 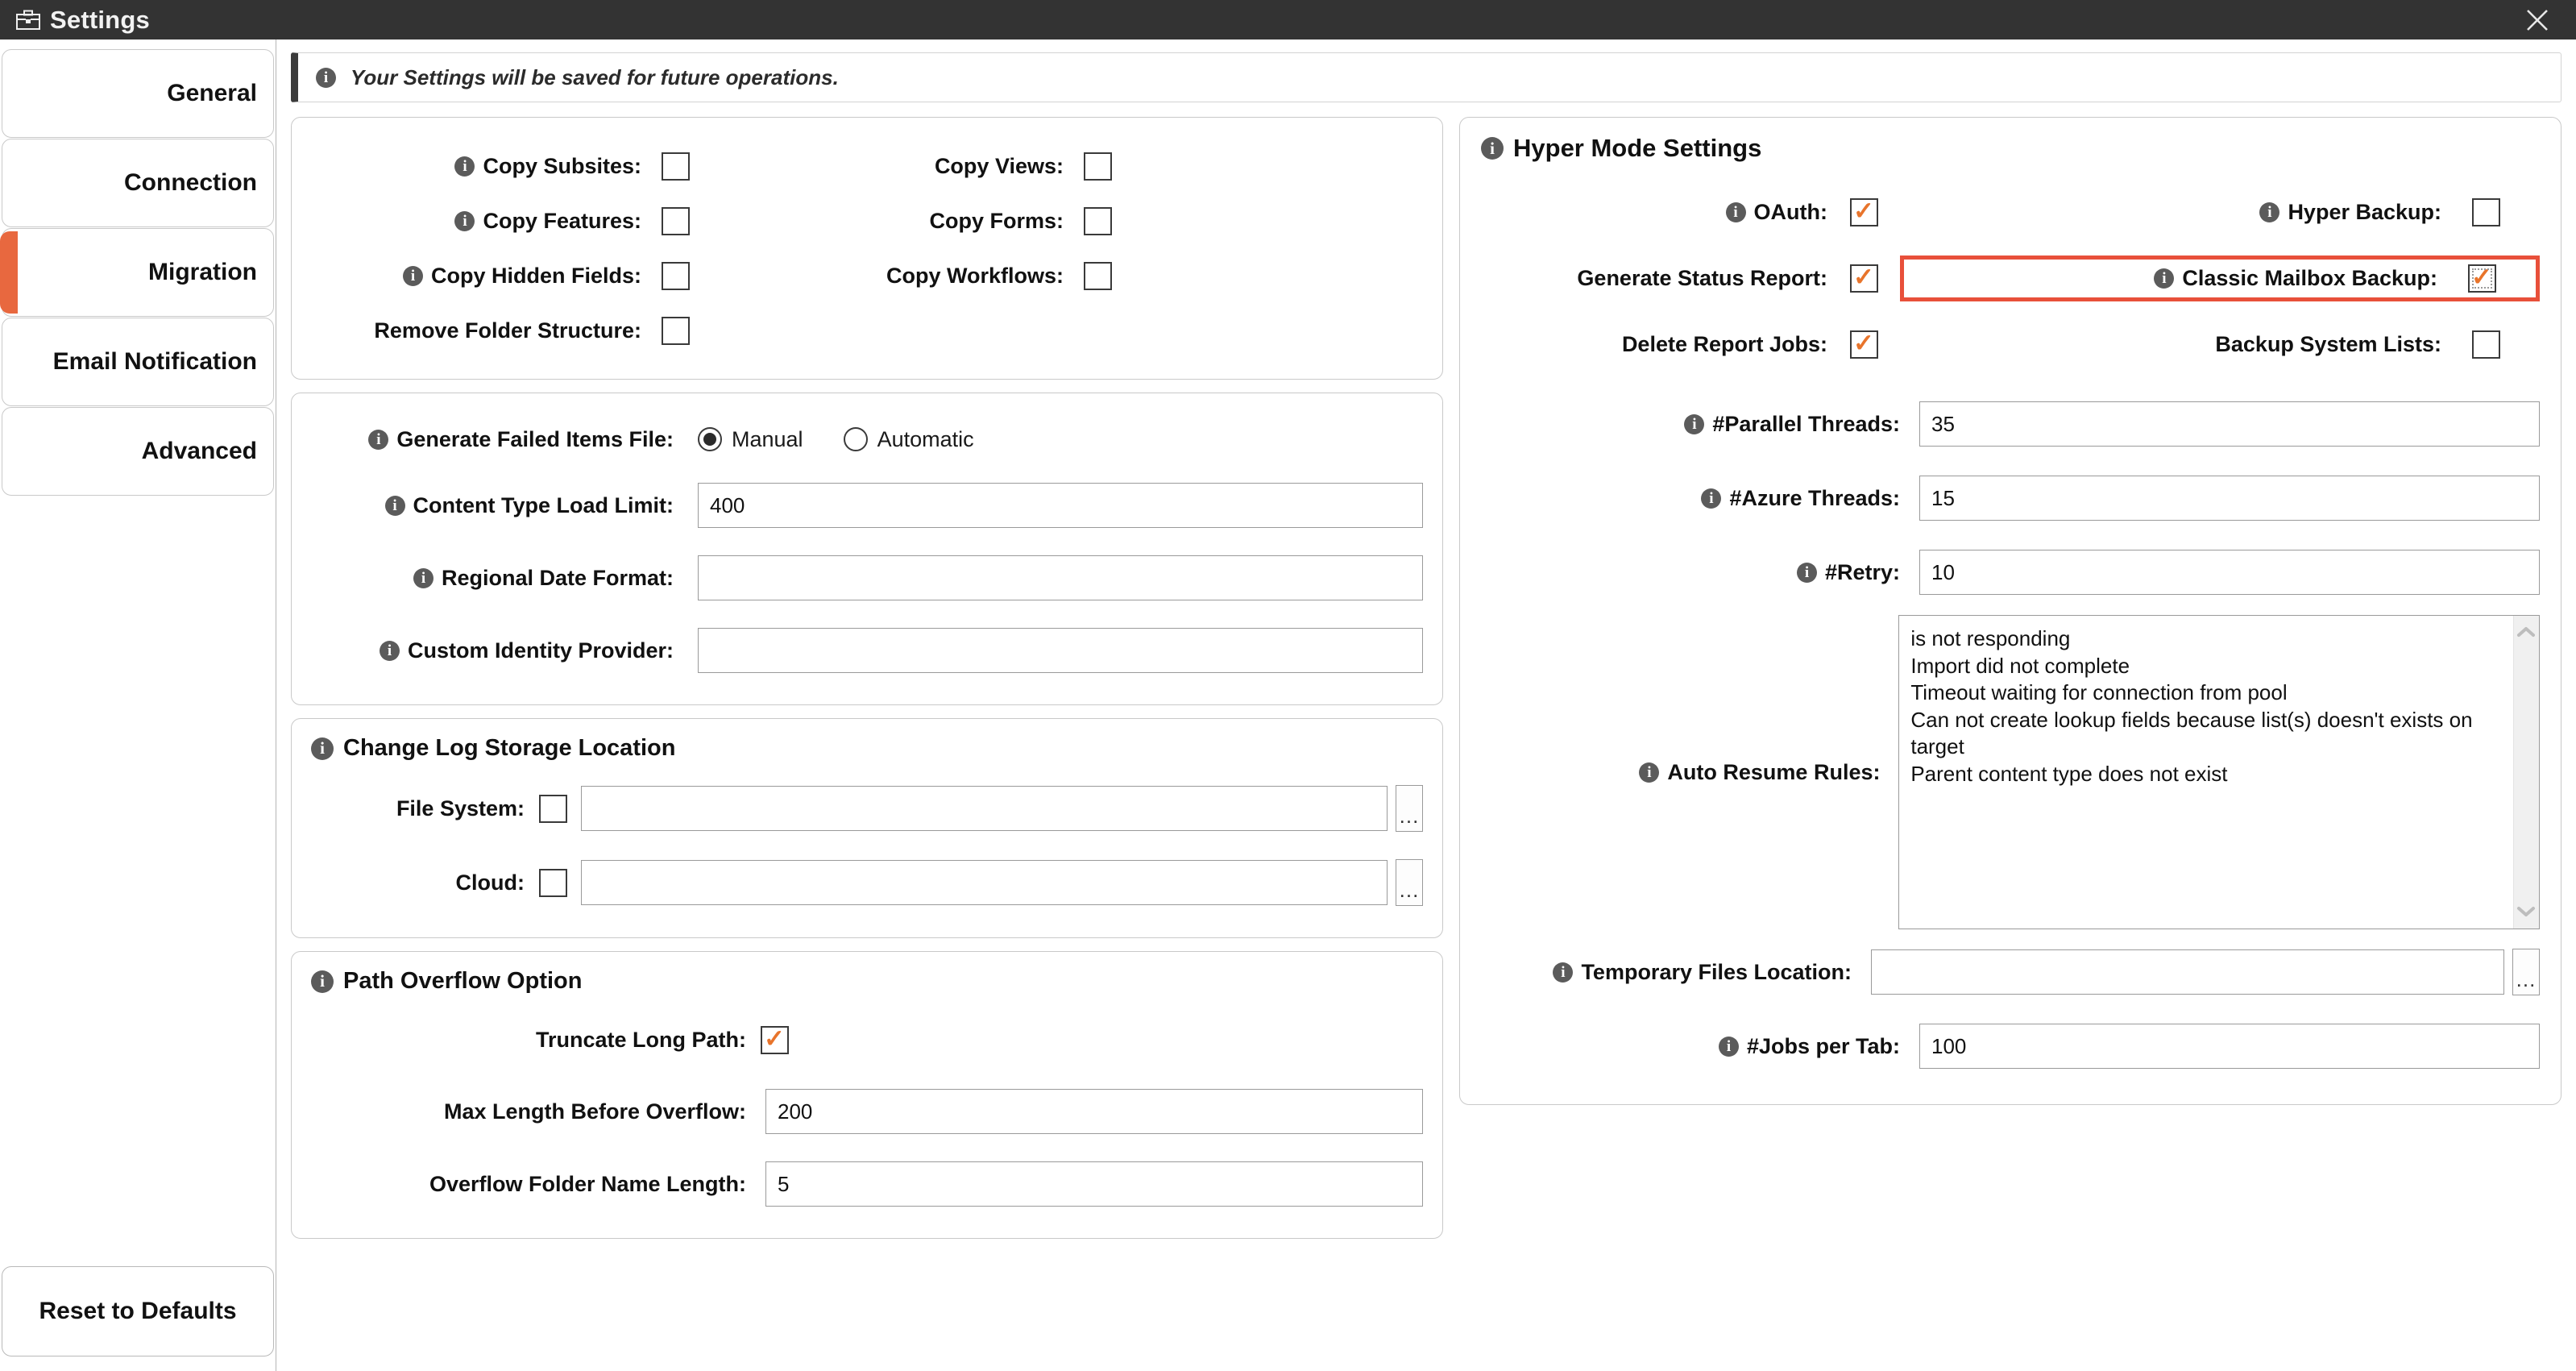 I want to click on custom-identity-provider-label-wrap: i Custom Identity Provider:, so click(x=492, y=650).